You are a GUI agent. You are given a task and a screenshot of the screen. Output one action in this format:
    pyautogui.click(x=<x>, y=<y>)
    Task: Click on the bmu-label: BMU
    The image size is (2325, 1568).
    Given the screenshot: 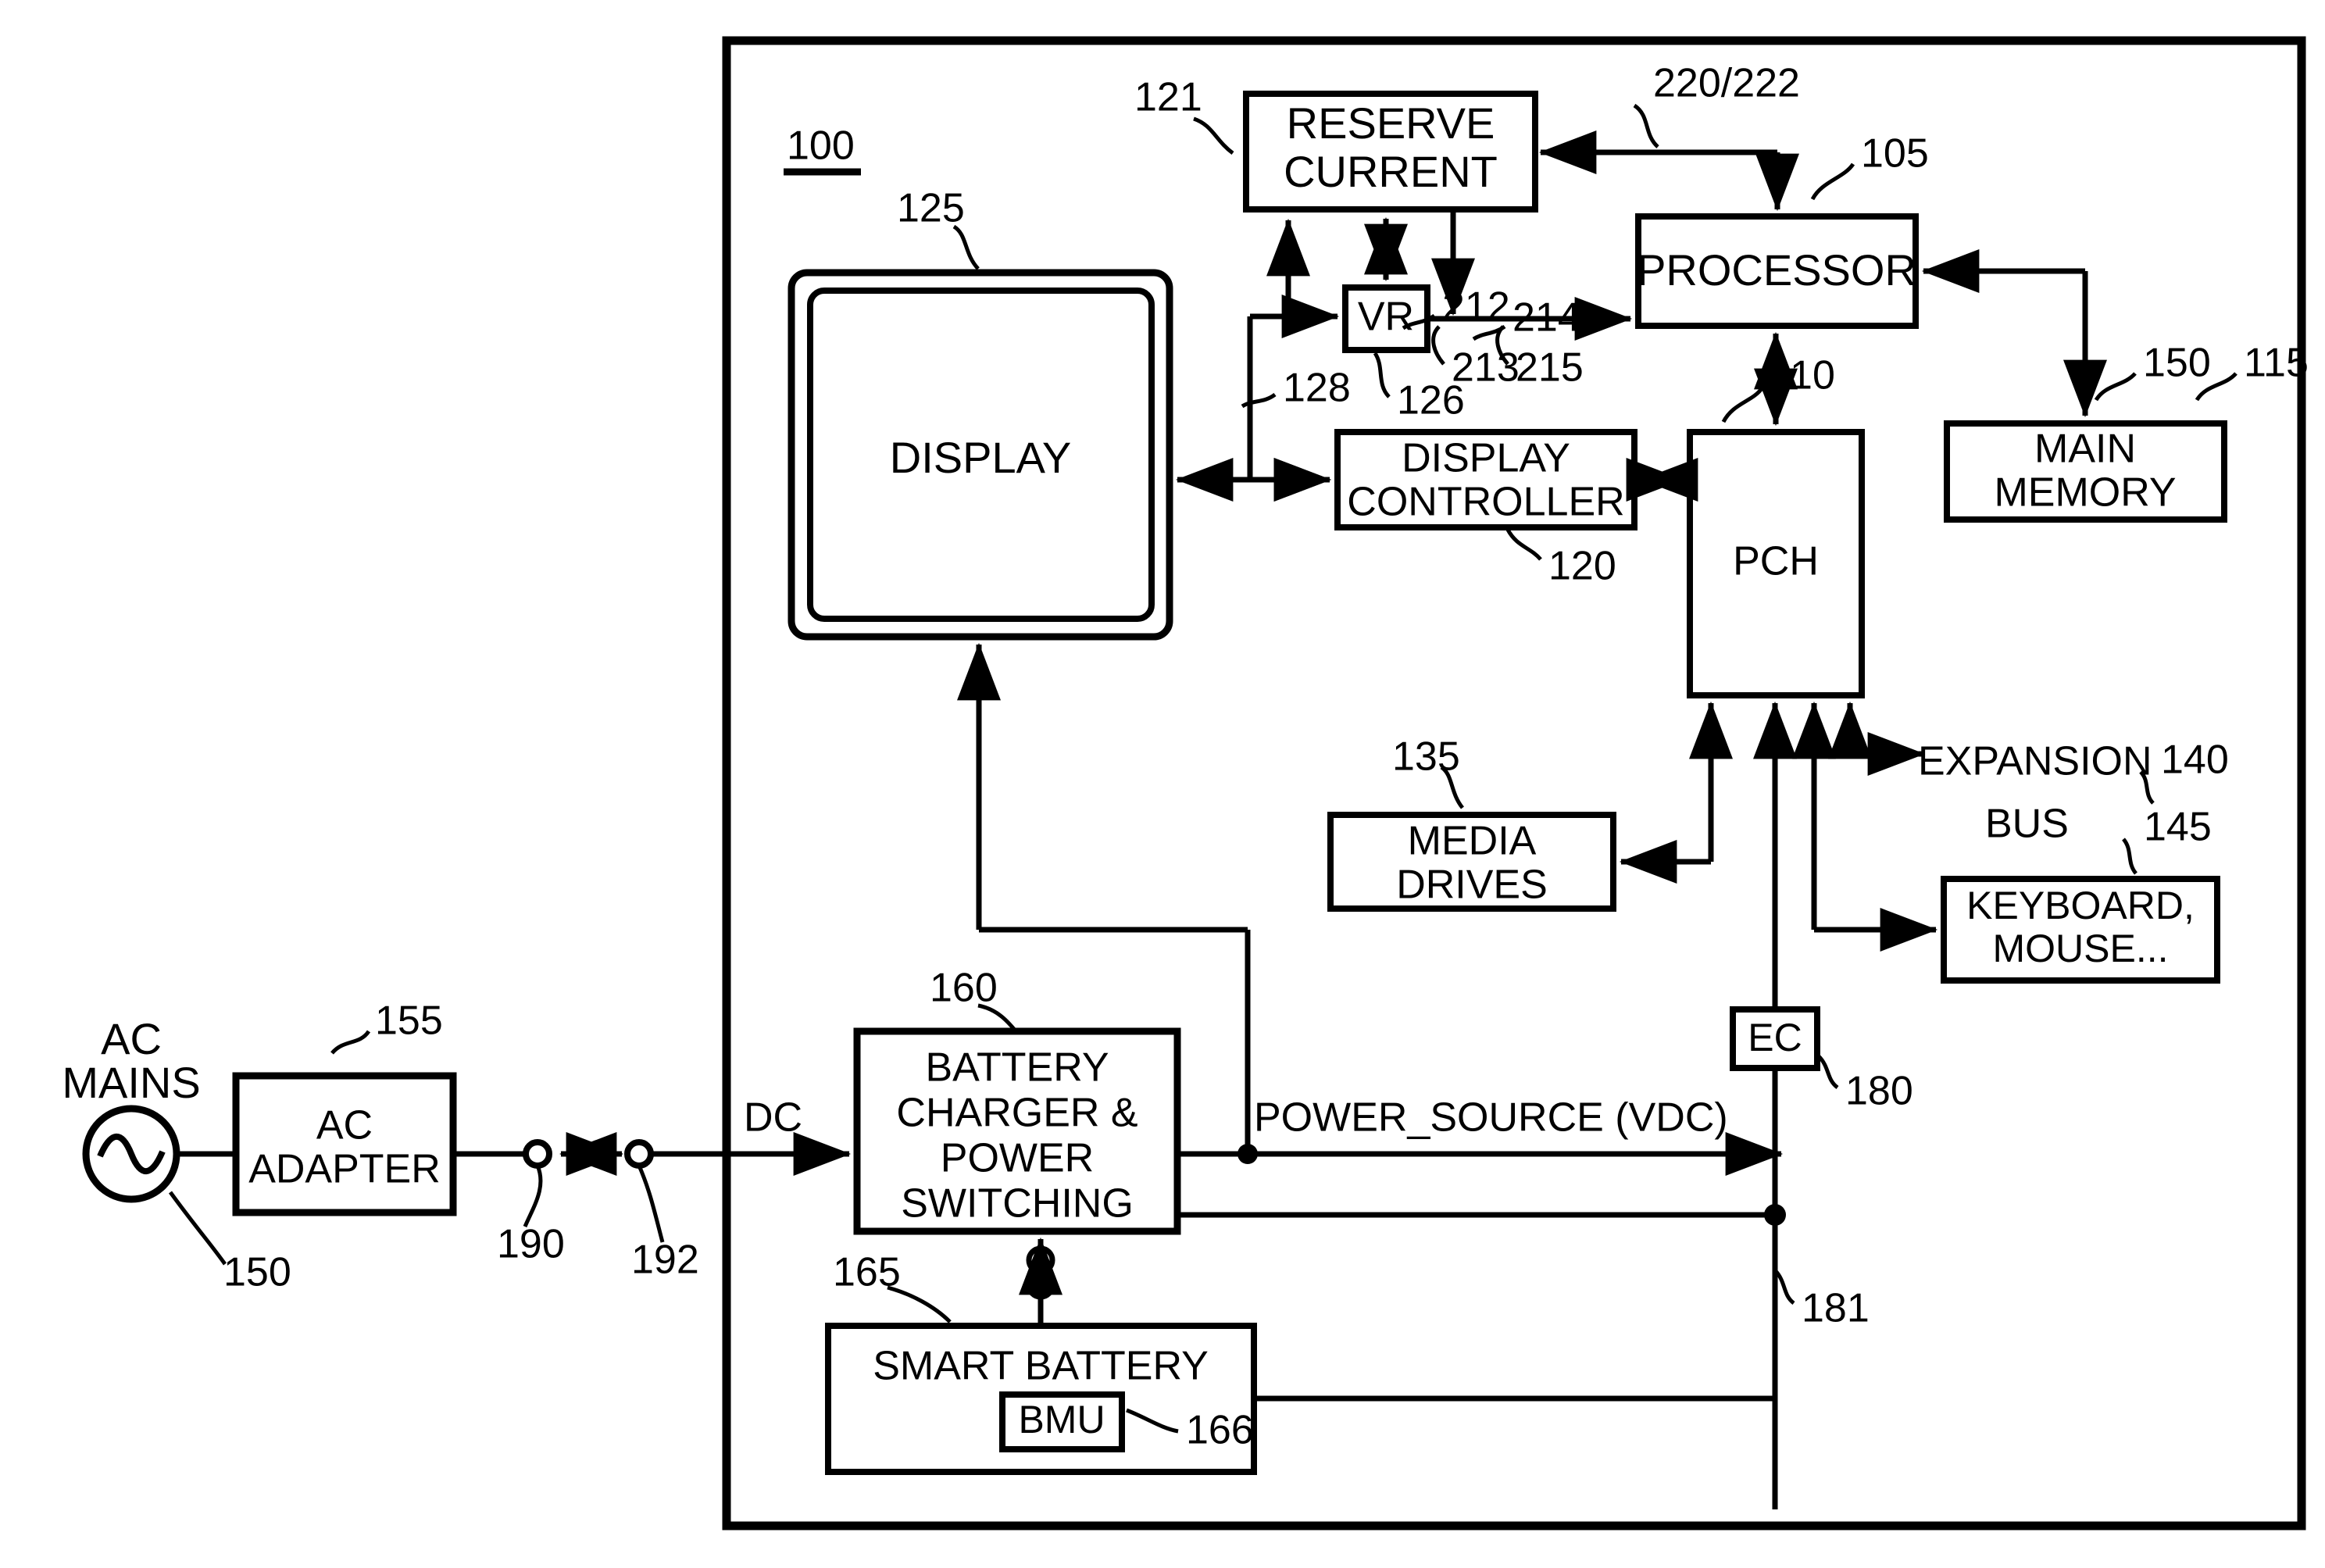 What is the action you would take?
    pyautogui.click(x=1061, y=1419)
    